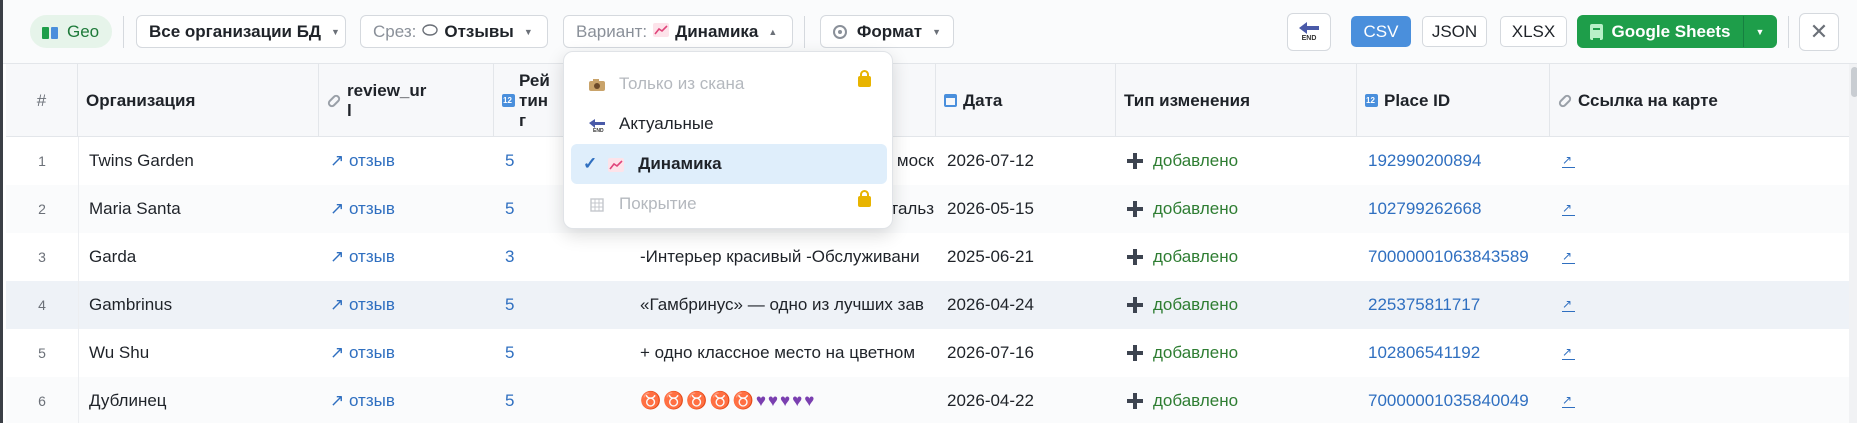  Describe the element at coordinates (42, 100) in the screenshot. I see `column-header-number: #` at that location.